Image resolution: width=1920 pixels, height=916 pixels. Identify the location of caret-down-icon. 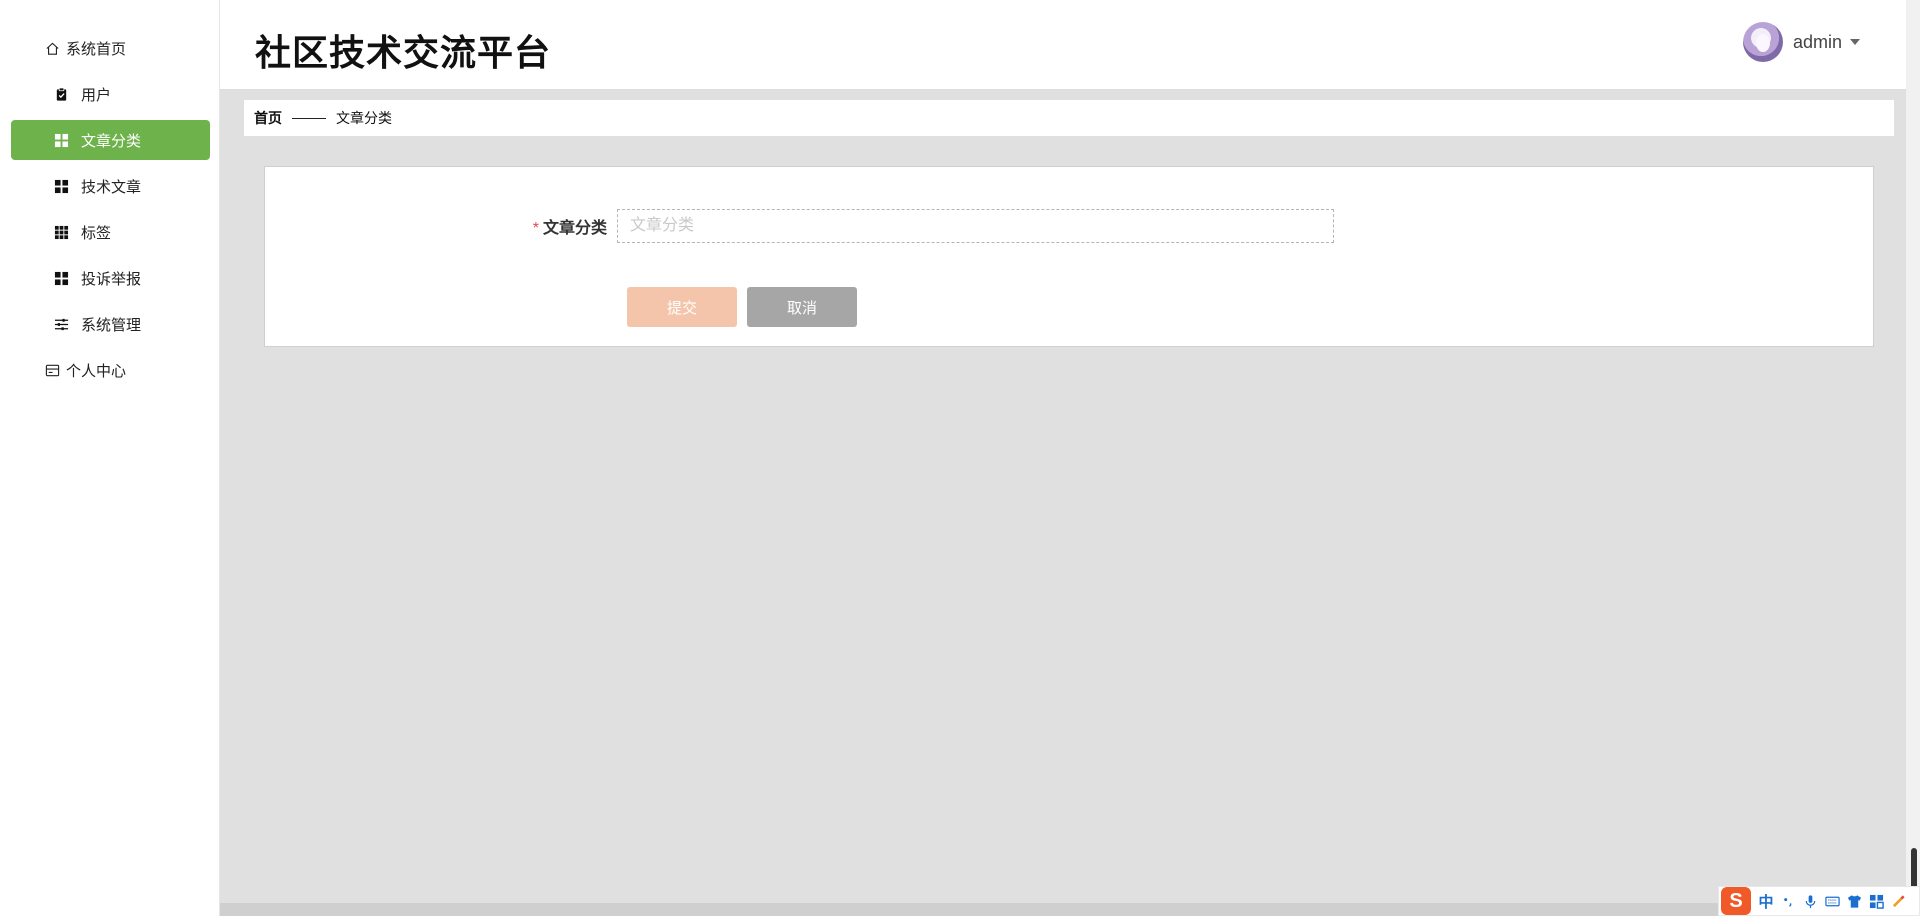
(1855, 42).